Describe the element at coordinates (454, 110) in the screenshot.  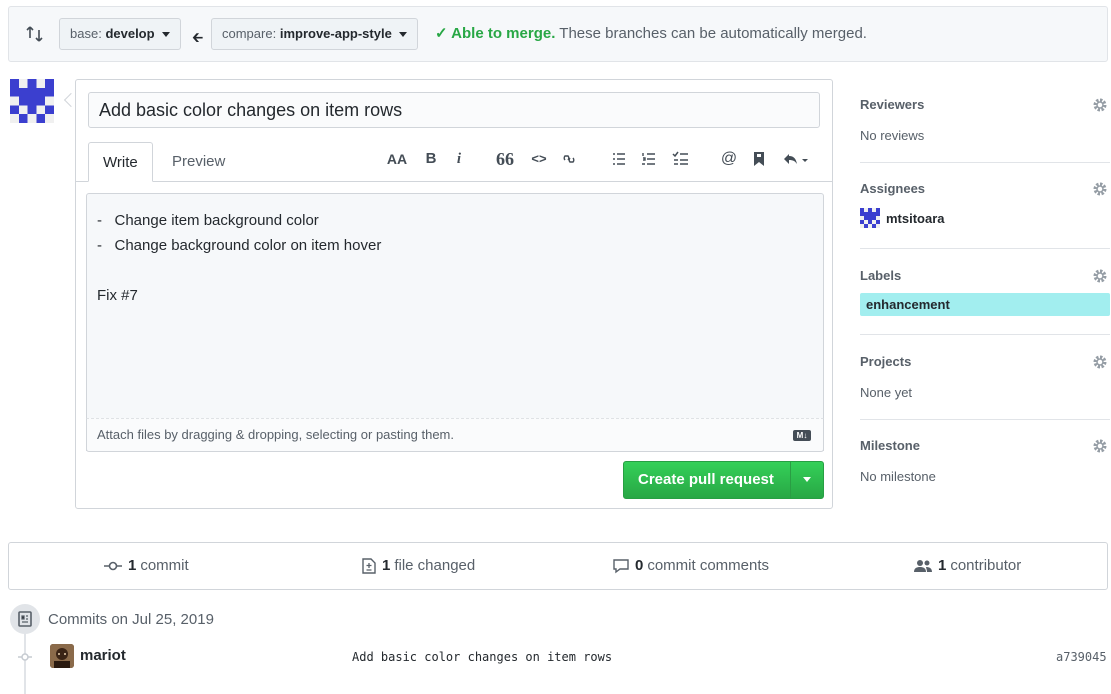
I see `title-input` at that location.